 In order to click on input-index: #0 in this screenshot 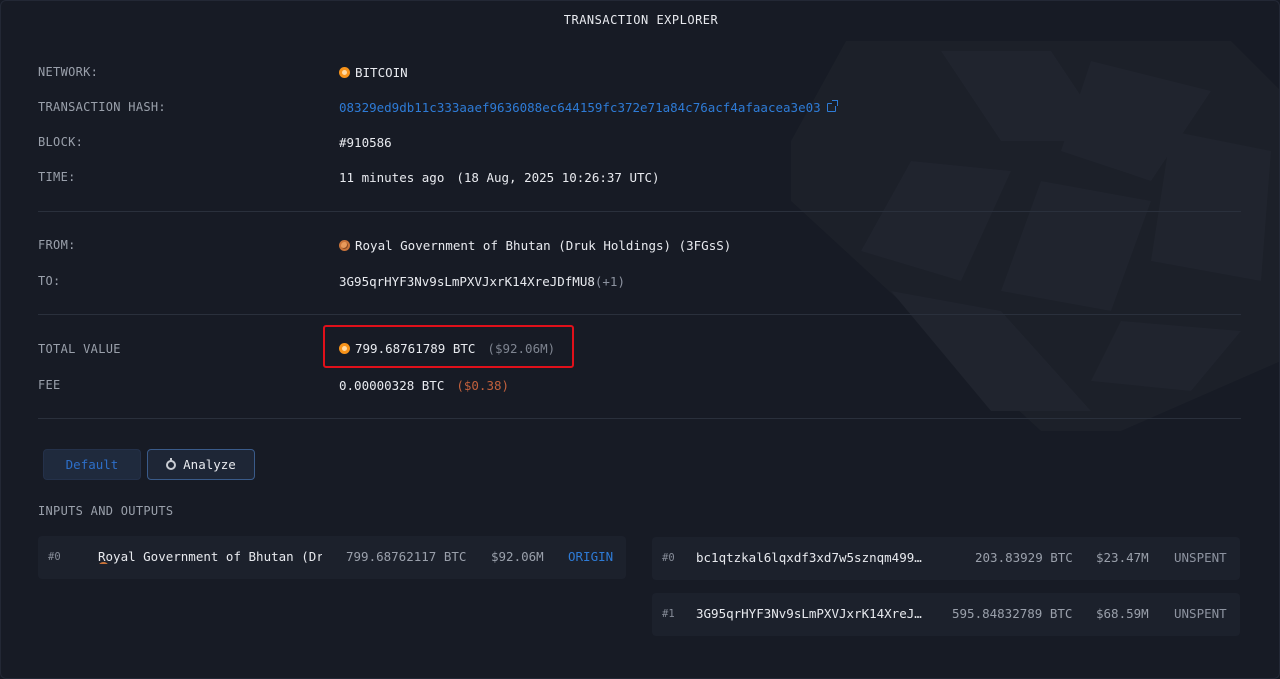, I will do `click(54, 557)`.